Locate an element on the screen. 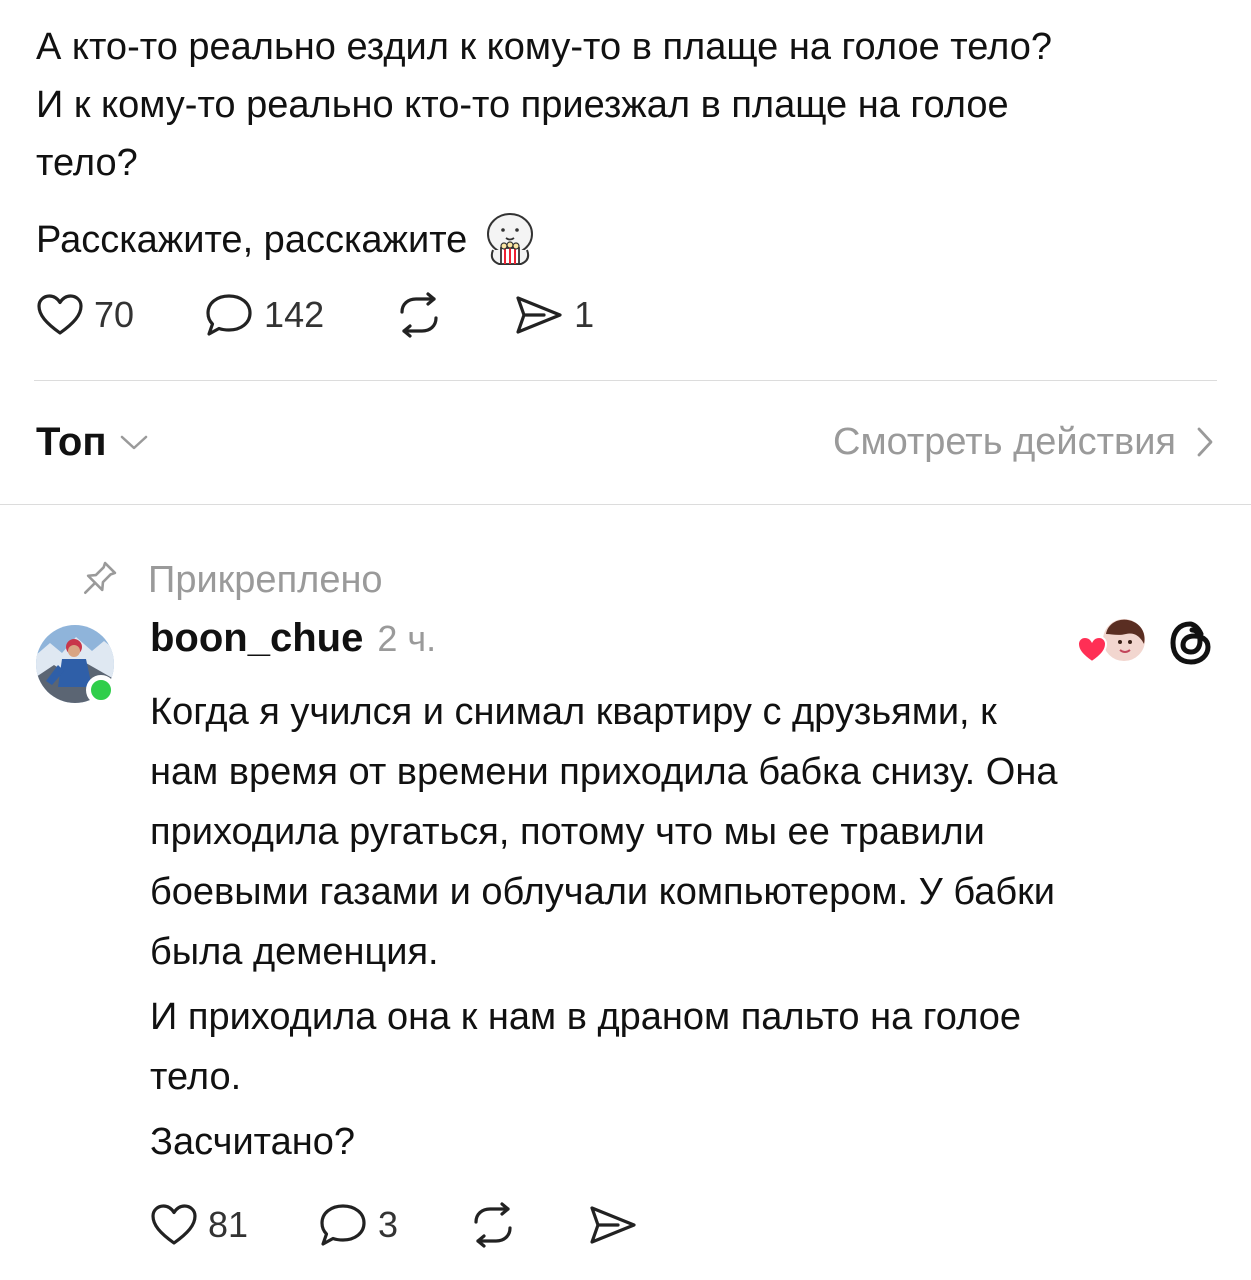 The image size is (1251, 1280). heart-badge-icon is located at coordinates (1092, 649).